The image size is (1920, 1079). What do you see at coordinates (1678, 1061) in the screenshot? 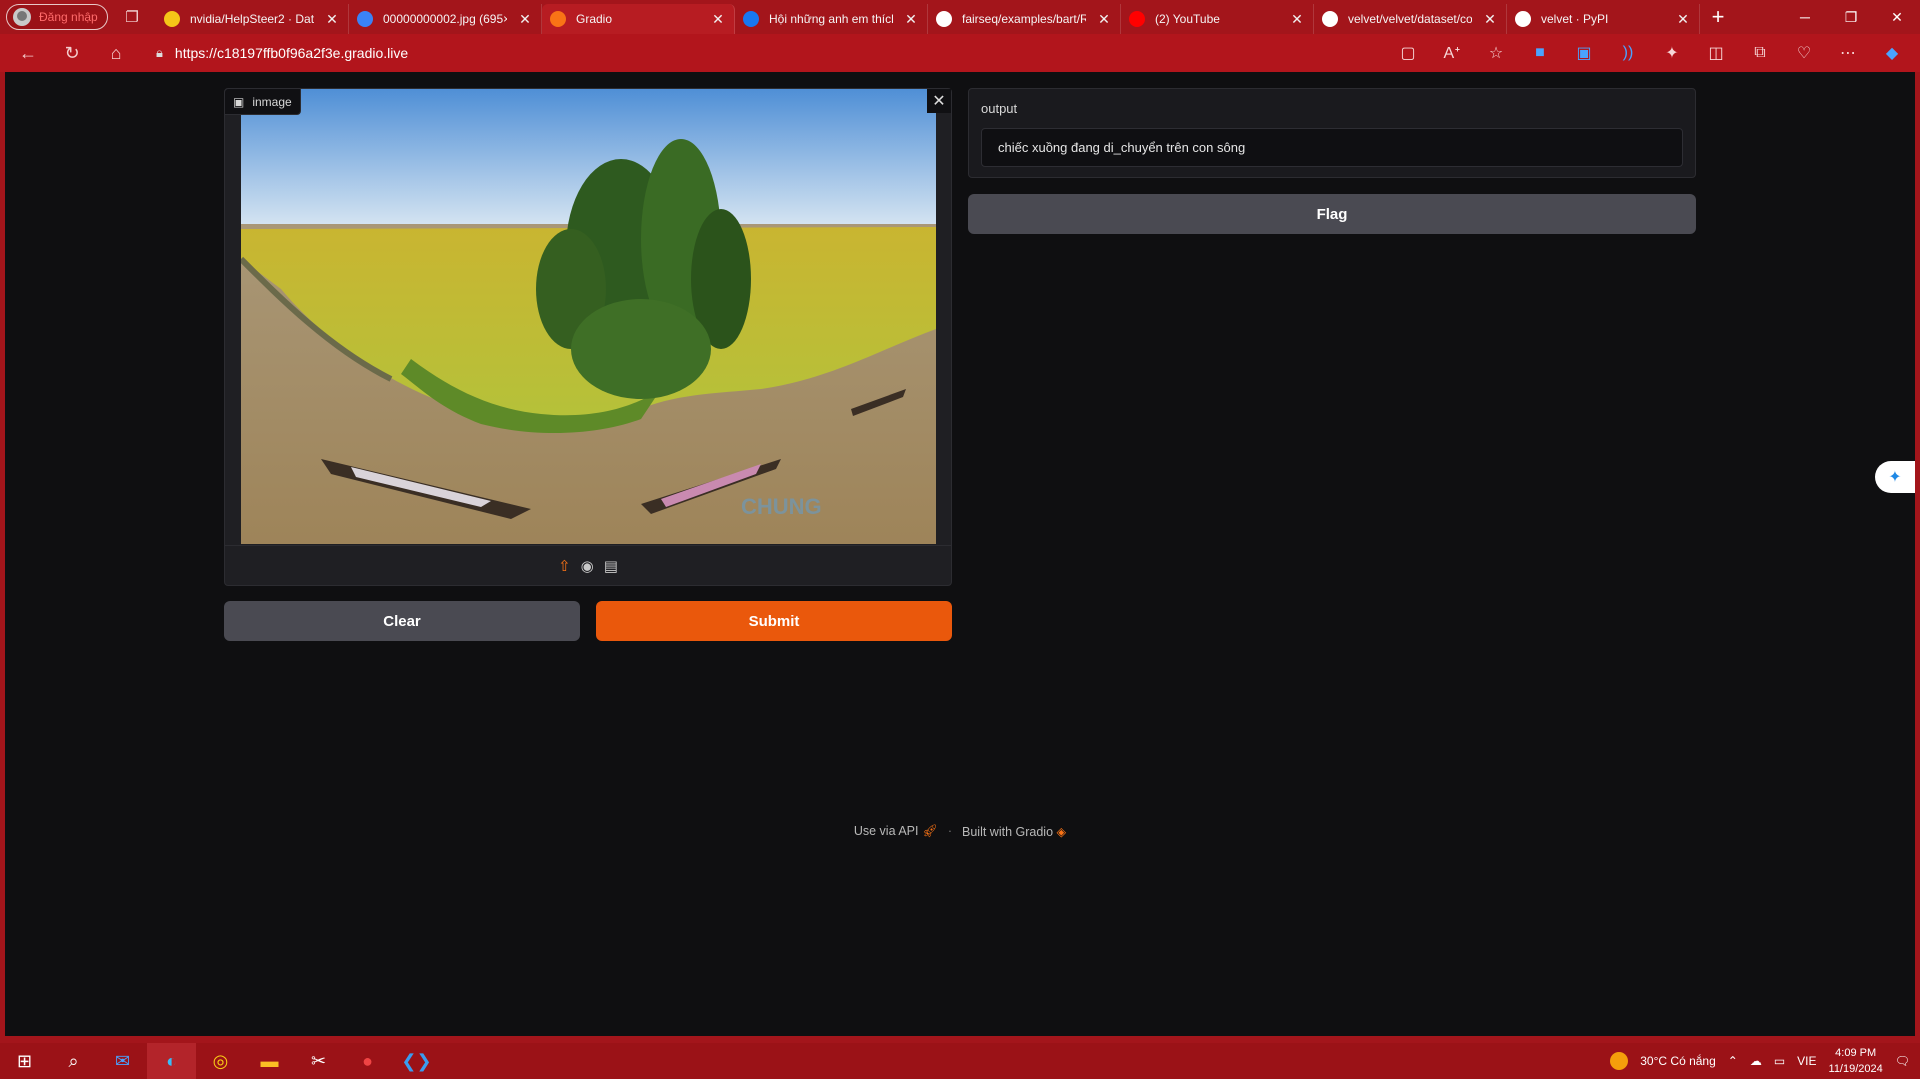
I see `weather-text: 30°C Có nắng` at bounding box center [1678, 1061].